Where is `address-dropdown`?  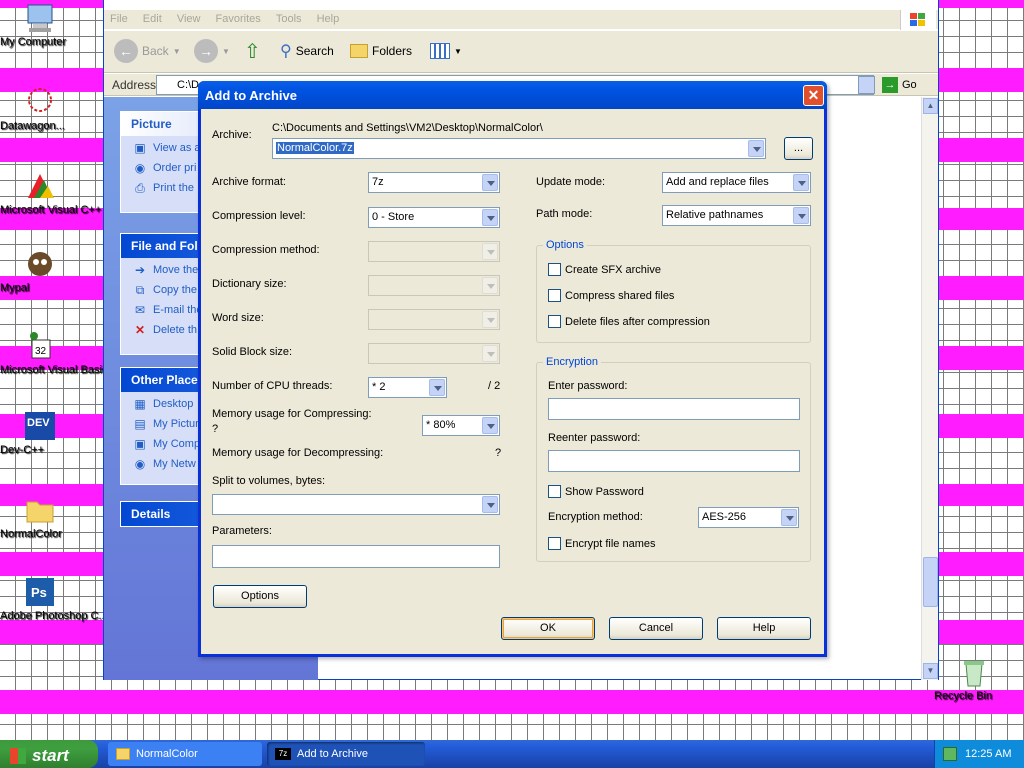 address-dropdown is located at coordinates (866, 85).